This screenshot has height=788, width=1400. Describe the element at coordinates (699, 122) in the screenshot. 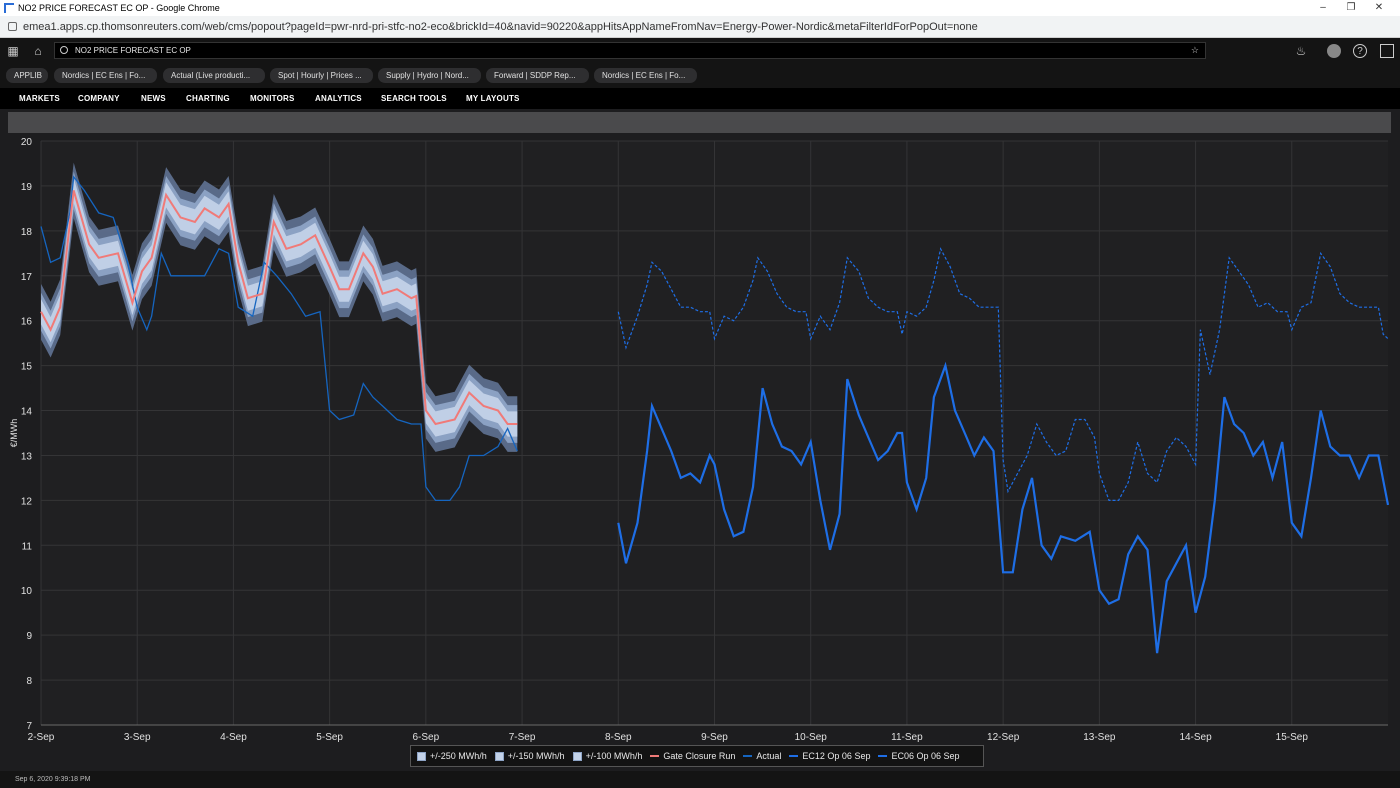

I see `chart-toolbar` at that location.